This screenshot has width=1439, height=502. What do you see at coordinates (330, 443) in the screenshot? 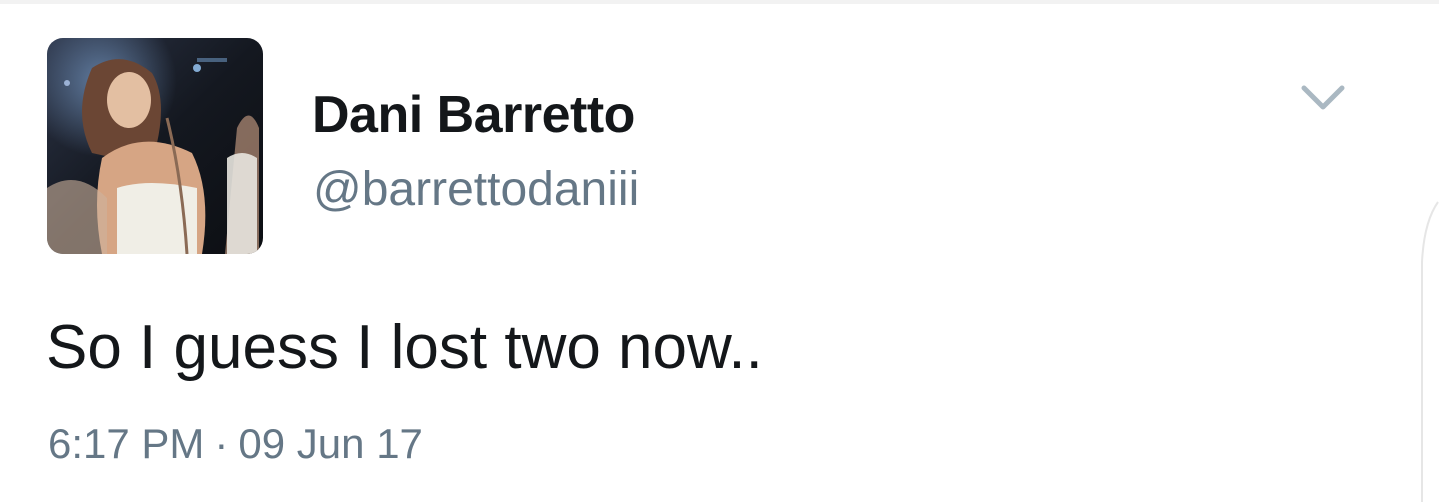
I see `tweet-date: 09 Jun 17` at bounding box center [330, 443].